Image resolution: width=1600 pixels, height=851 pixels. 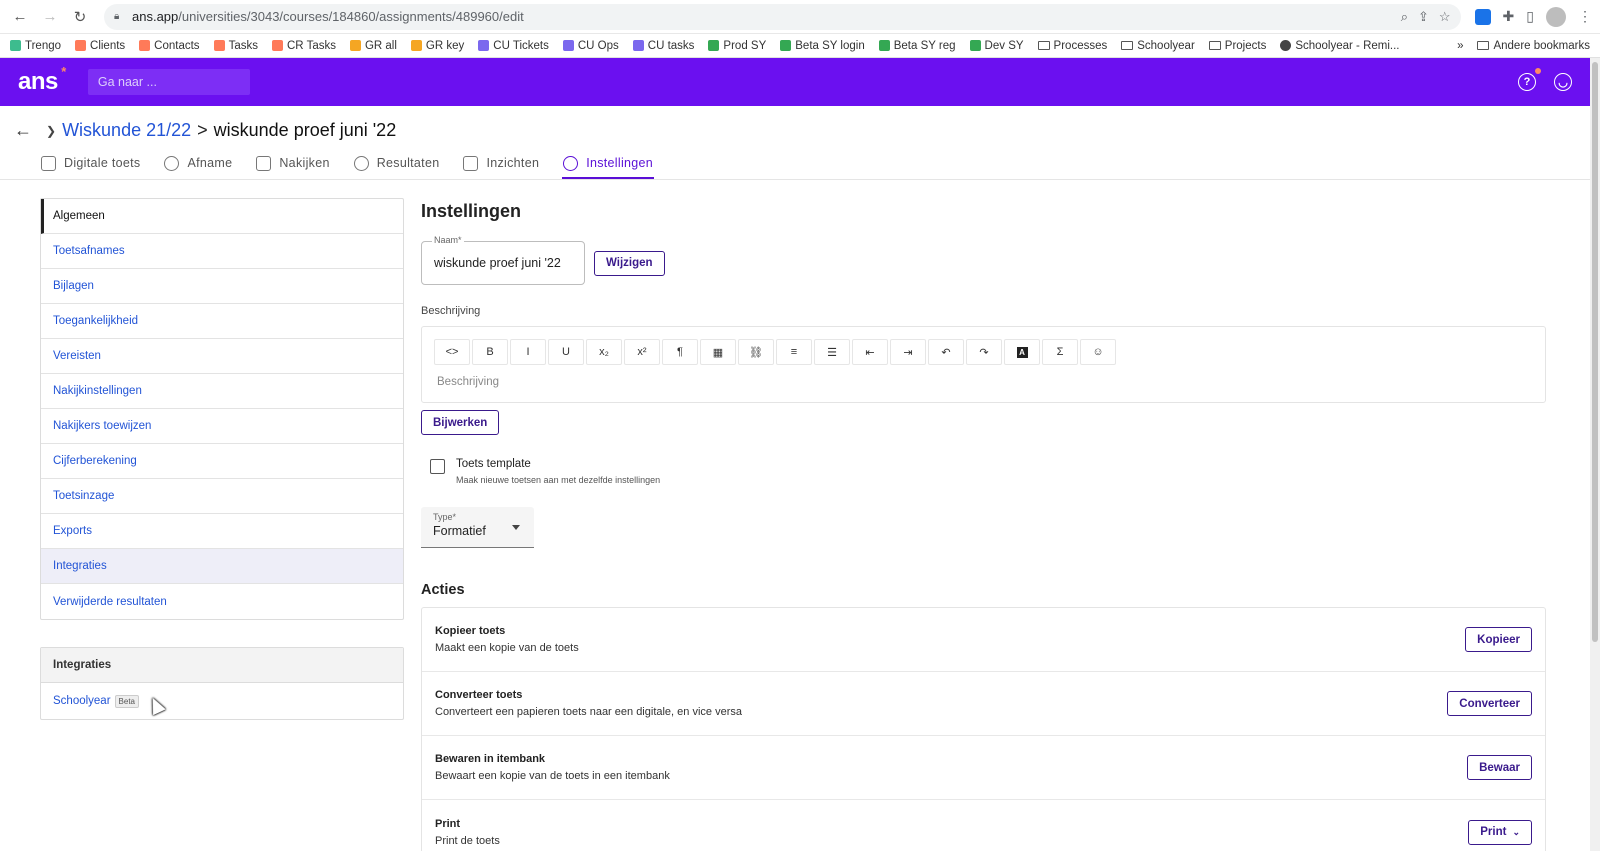 I want to click on bookmark-item: Prod SY, so click(x=737, y=46).